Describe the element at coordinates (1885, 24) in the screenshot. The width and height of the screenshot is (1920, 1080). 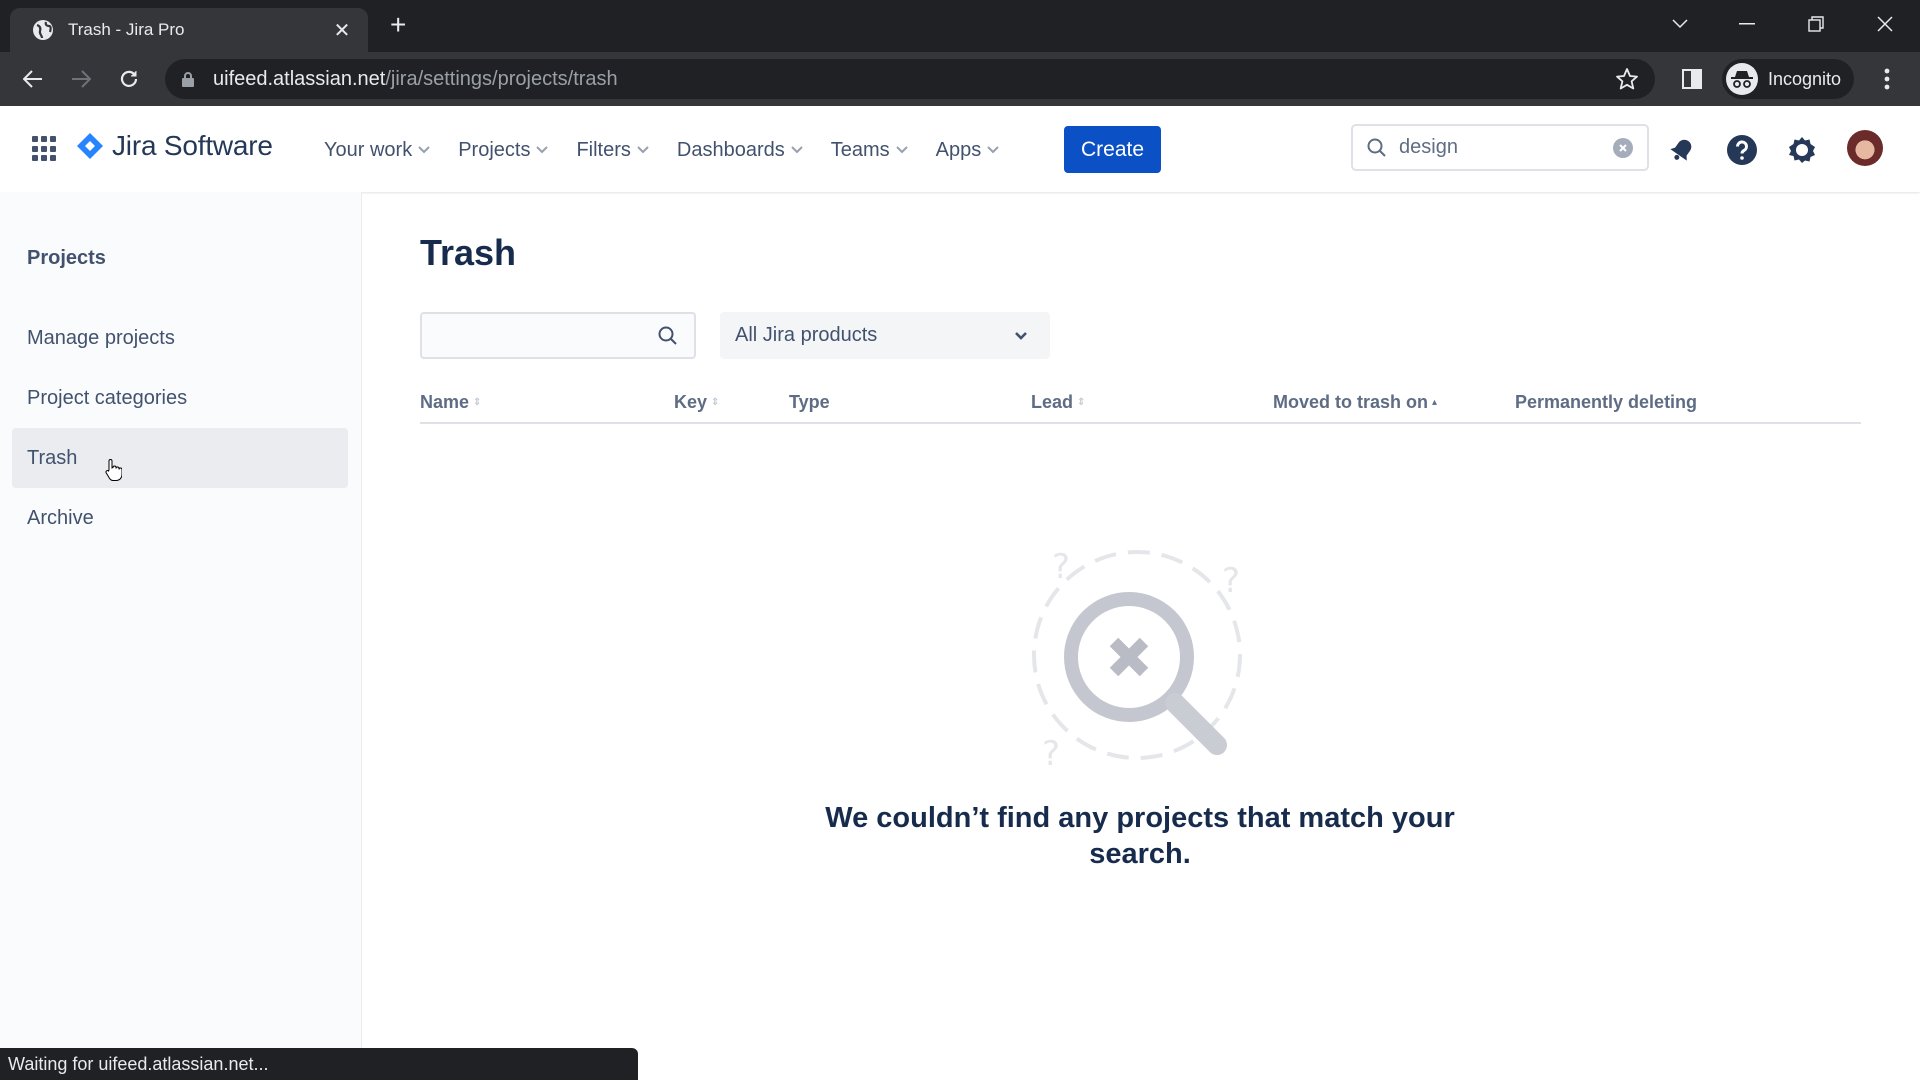
I see `close-window-button` at that location.